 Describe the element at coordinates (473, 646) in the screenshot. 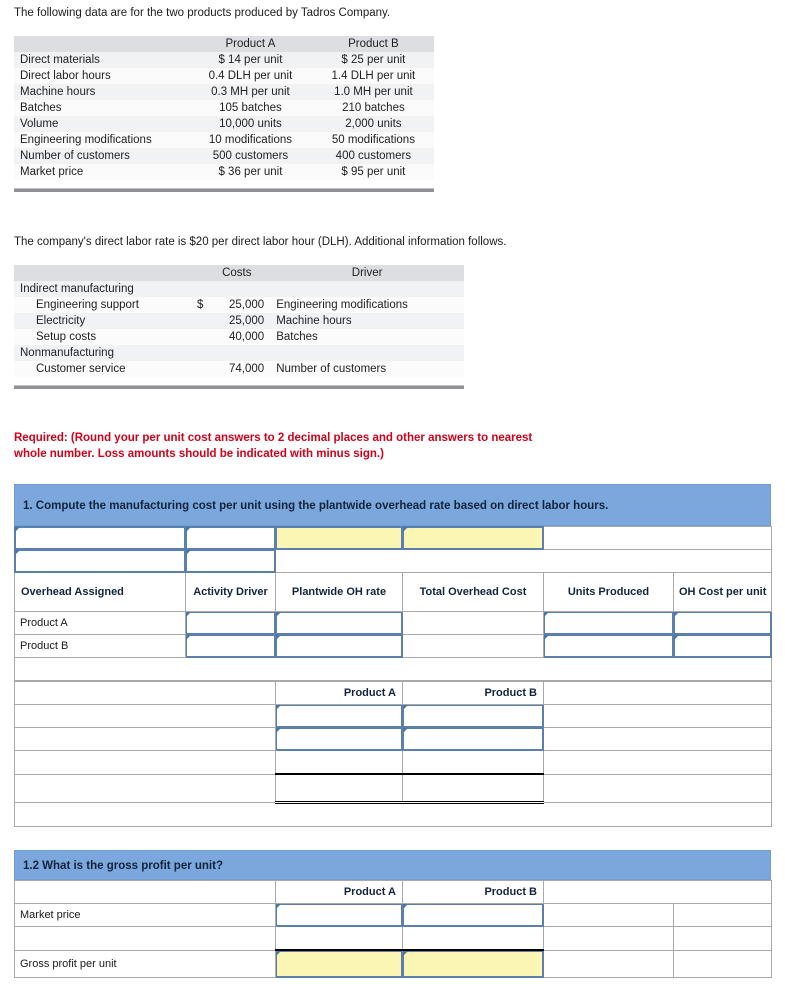

I see `cell-b-total-overhead` at that location.